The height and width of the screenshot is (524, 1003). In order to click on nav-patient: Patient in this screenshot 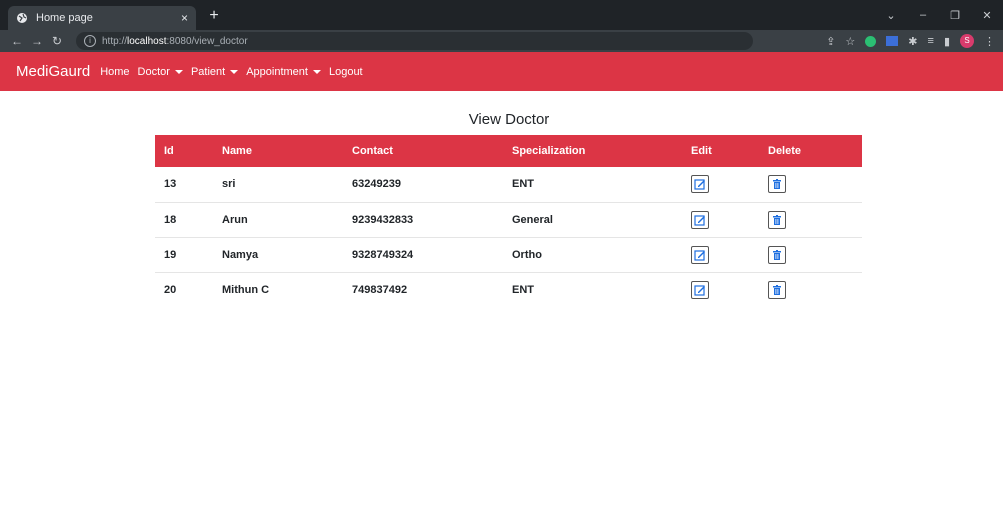, I will do `click(214, 71)`.